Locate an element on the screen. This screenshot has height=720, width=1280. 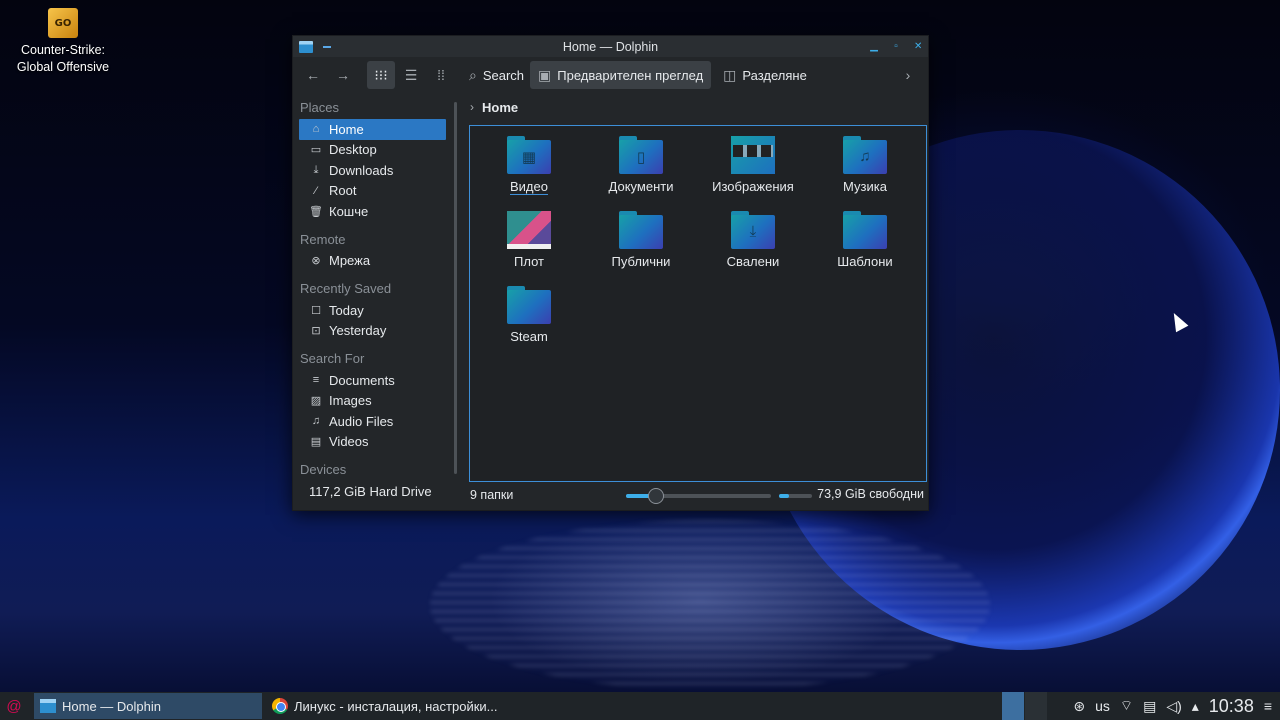
status-bar: 9 папки 73,9 GiB свободни is located at coordinates (698, 495).